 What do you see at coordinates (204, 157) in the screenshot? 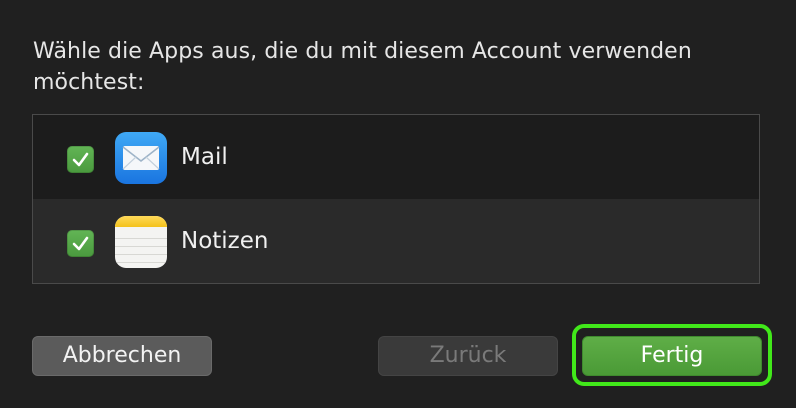
I see `app-label-mail: Mail` at bounding box center [204, 157].